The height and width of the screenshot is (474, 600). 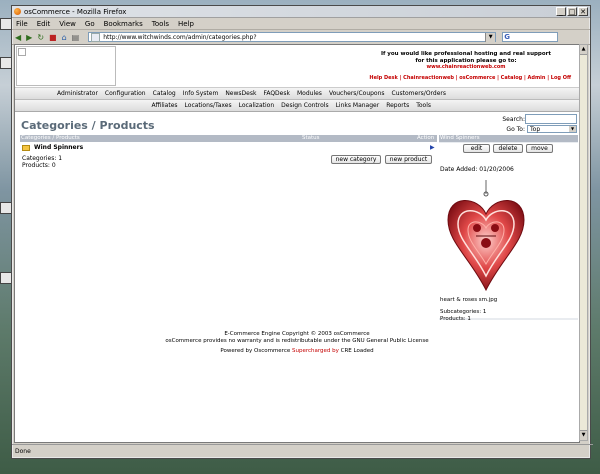 I want to click on goto-selected-value: Top, so click(x=535, y=129).